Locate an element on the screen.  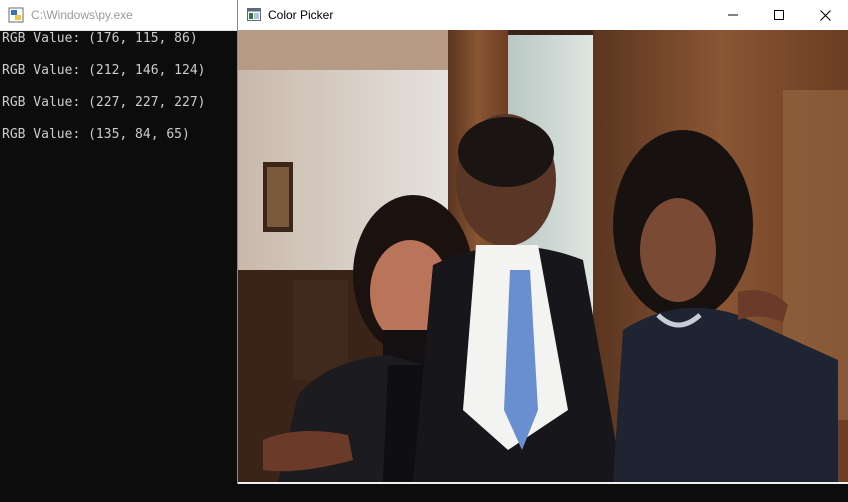
minimize-icon is located at coordinates (733, 15).